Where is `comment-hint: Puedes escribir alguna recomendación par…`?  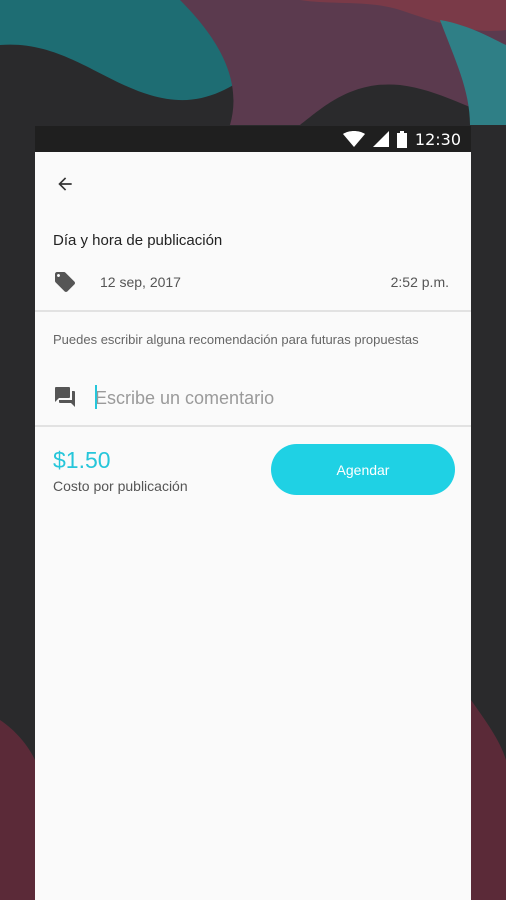
comment-hint: Puedes escribir alguna recomendación par… is located at coordinates (236, 339).